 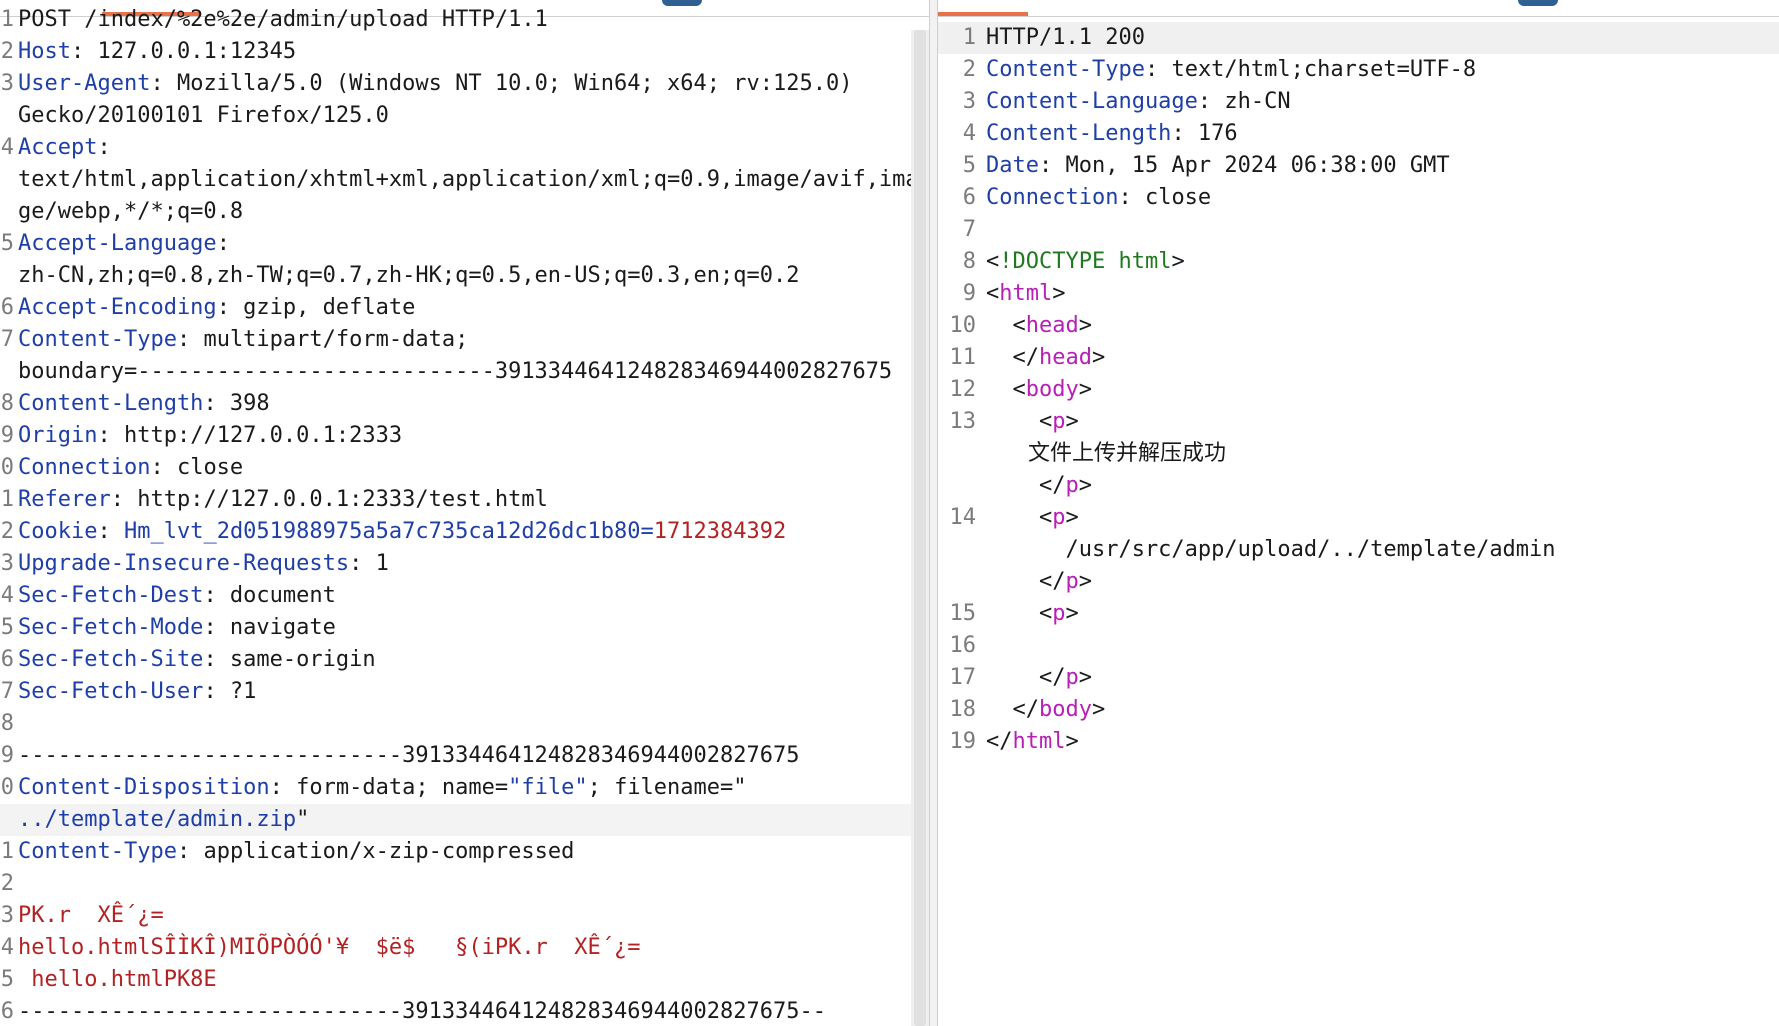 I want to click on code-line: 文件上传并解压成功, so click(x=1358, y=454).